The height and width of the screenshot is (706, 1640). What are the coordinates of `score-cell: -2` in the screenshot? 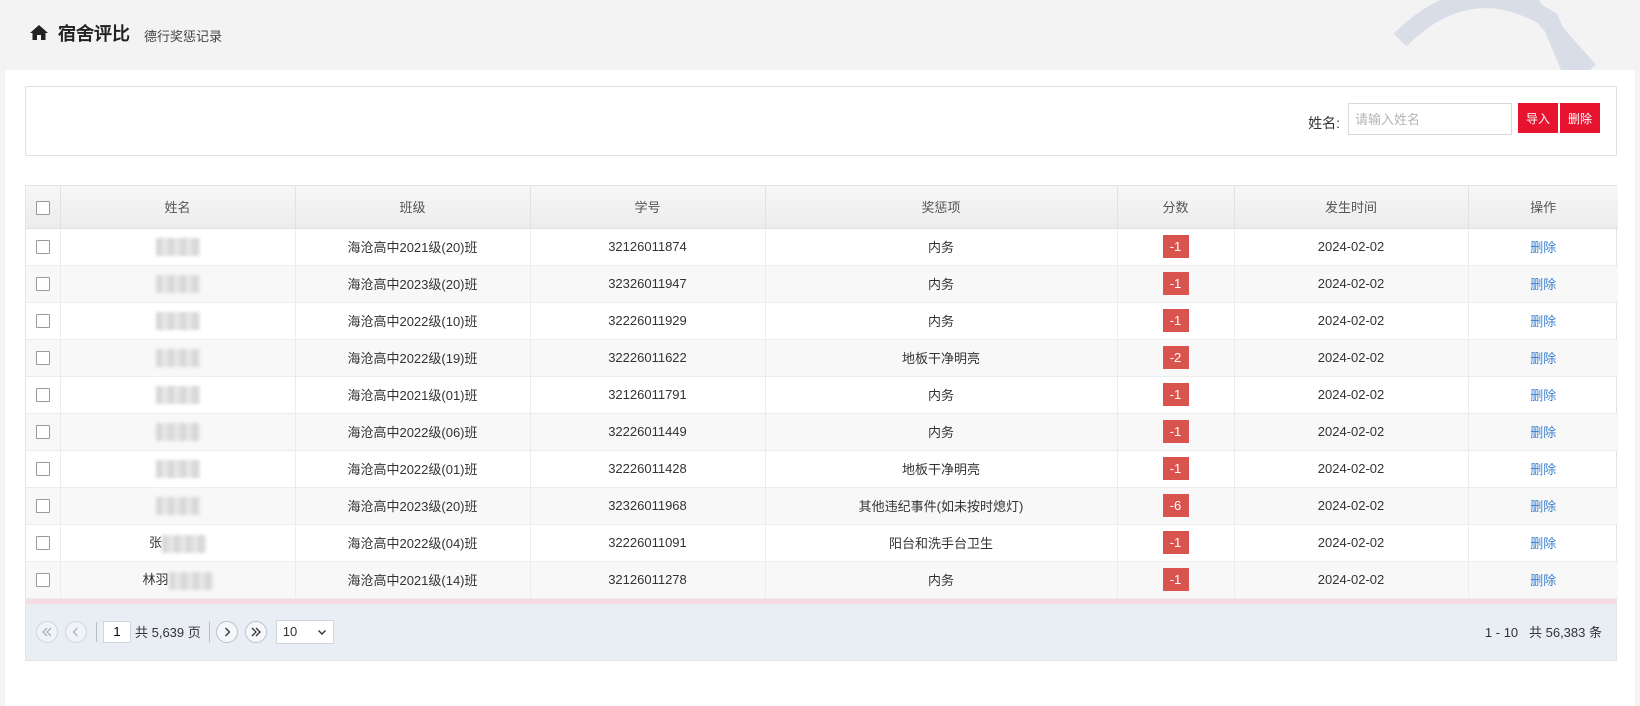 It's located at (1176, 358).